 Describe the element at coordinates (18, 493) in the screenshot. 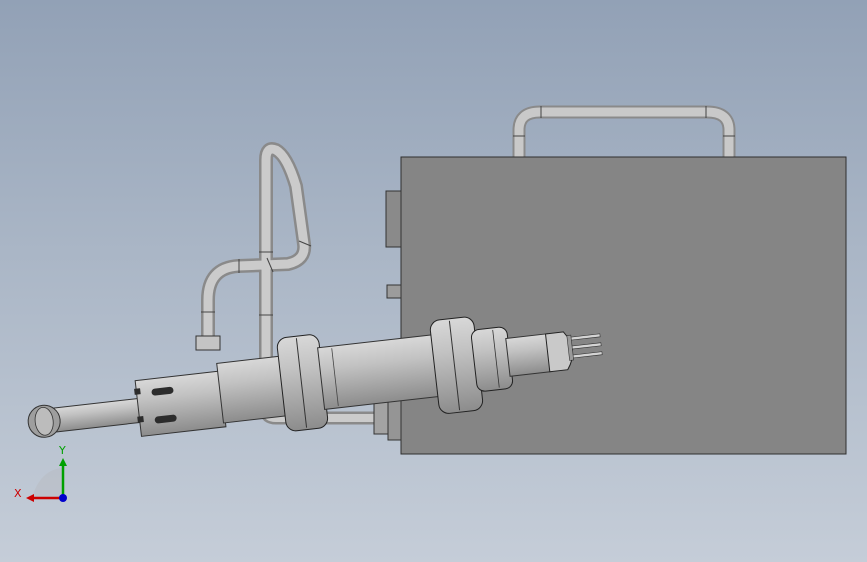

I see `triad-x-label: X` at that location.